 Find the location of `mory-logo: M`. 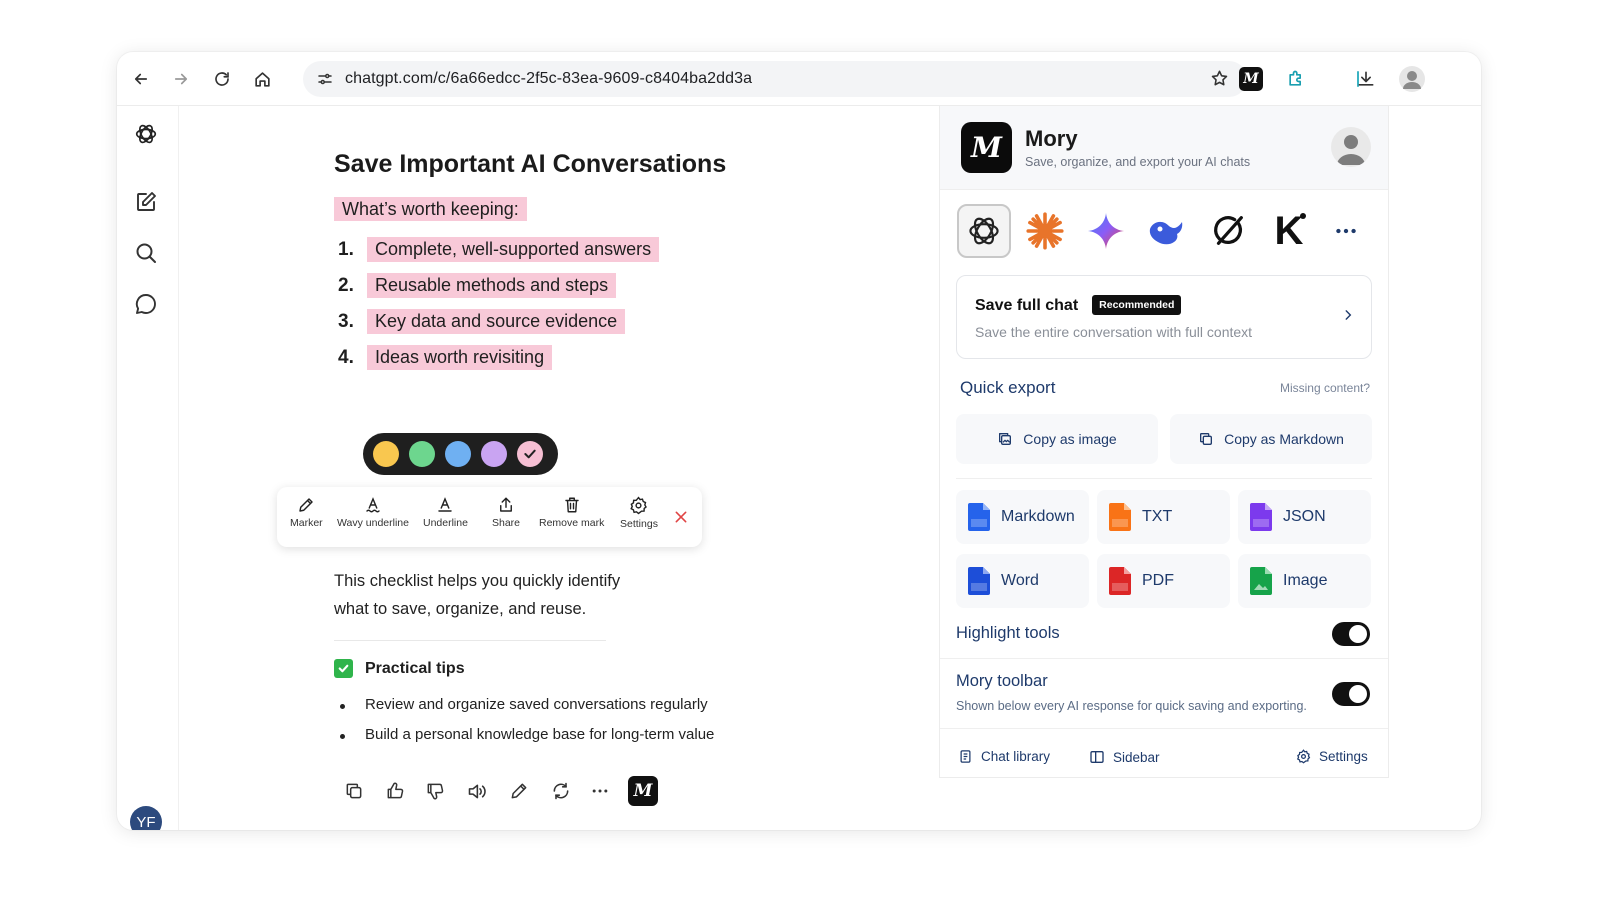

mory-logo: M is located at coordinates (986, 147).